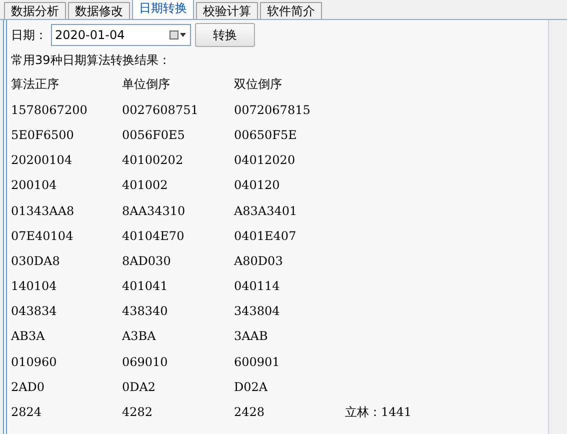  What do you see at coordinates (251, 387) in the screenshot?
I see `result-cell-text: D02A` at bounding box center [251, 387].